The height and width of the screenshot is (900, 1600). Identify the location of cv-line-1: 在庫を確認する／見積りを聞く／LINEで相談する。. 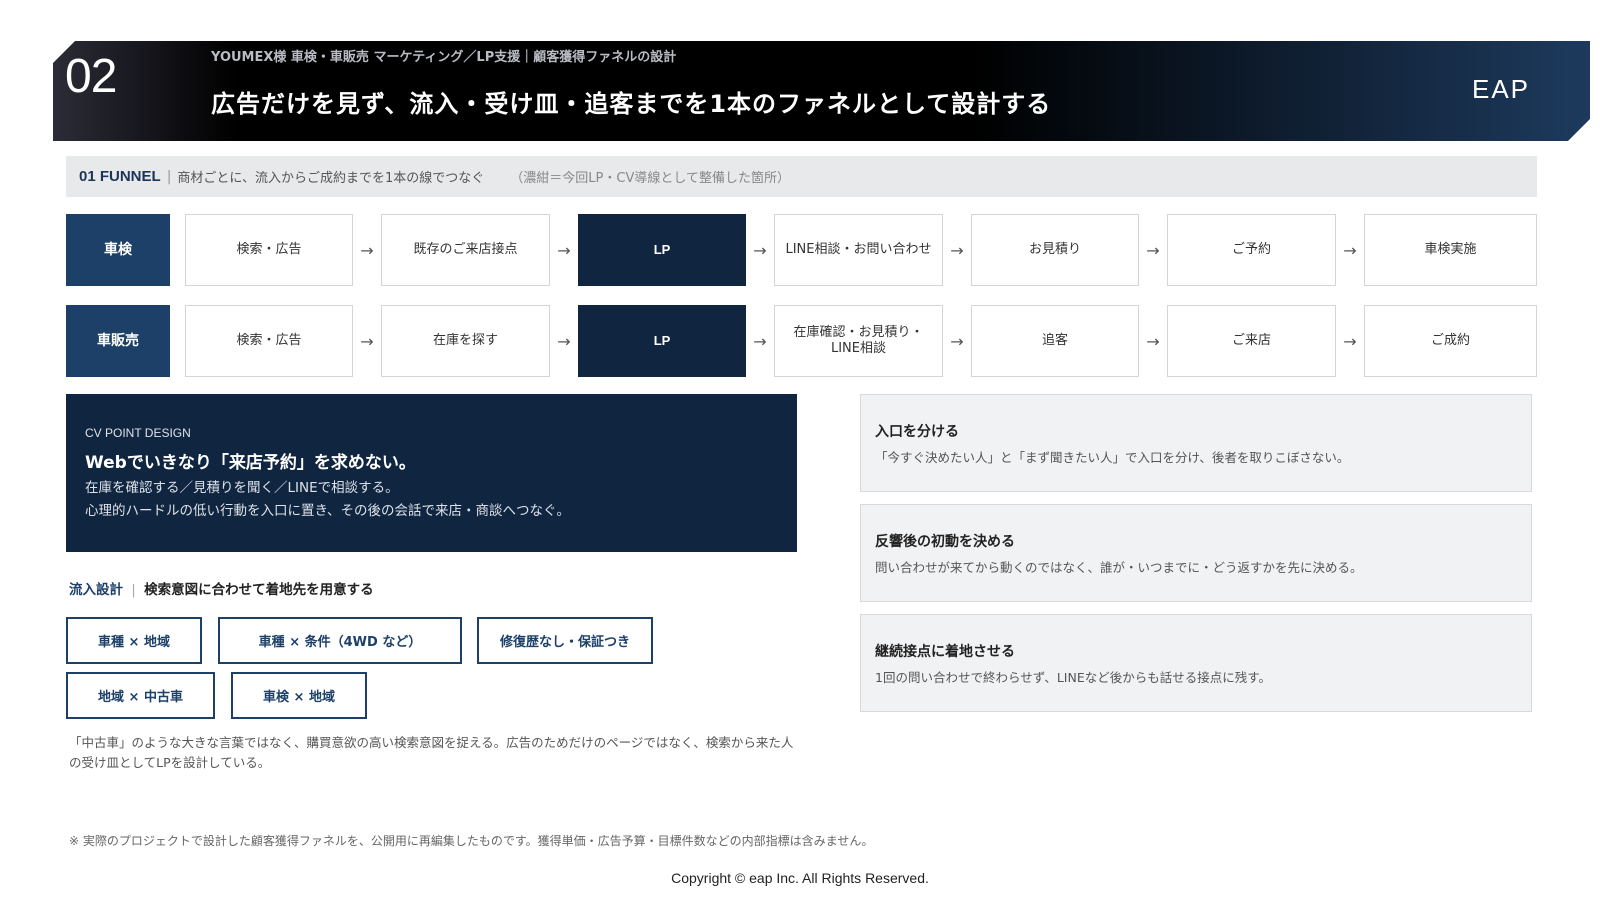
(242, 488).